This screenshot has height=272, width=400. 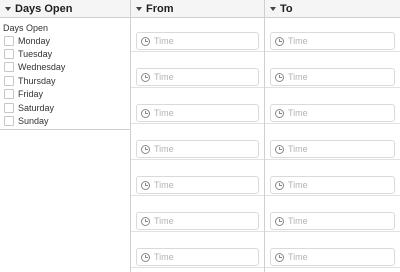 I want to click on day-option-wednesday: Wednesday, so click(x=65, y=67).